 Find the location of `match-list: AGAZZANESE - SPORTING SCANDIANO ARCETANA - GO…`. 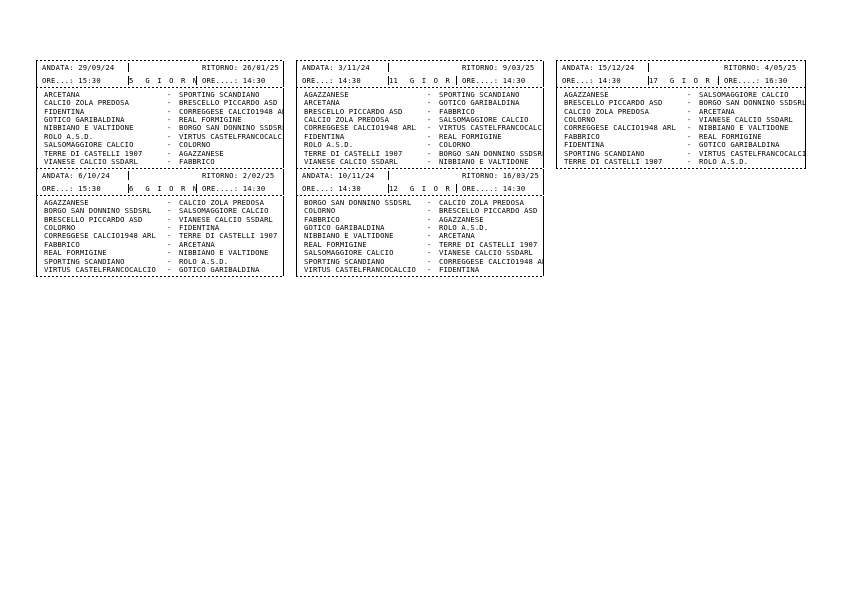

match-list: AGAZZANESE - SPORTING SCANDIANO ARCETANA - GO… is located at coordinates (420, 128).